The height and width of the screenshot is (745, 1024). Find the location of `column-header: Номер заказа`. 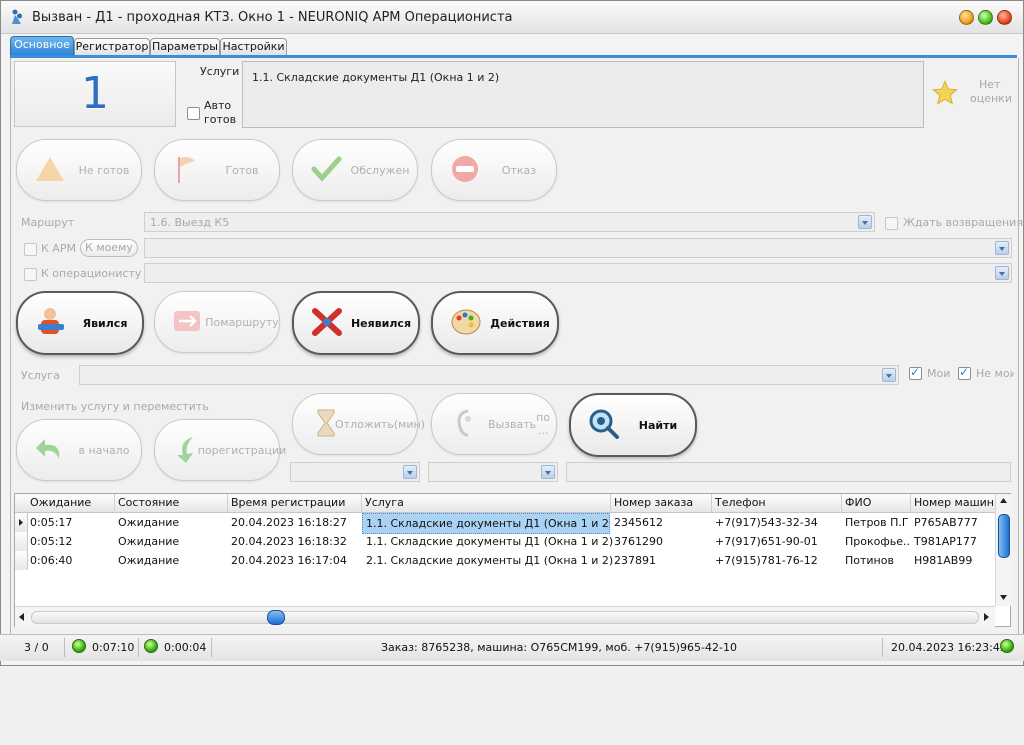

column-header: Номер заказа is located at coordinates (653, 502).